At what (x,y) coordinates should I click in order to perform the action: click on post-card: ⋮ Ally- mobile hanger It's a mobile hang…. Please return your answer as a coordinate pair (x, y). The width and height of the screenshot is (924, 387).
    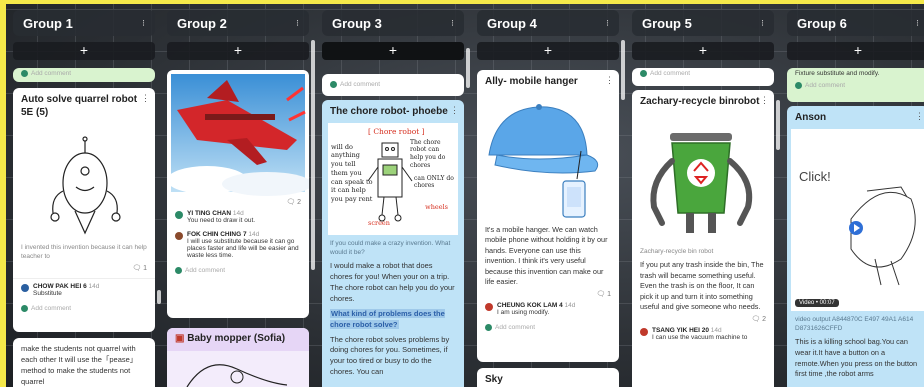
    Looking at the image, I should click on (548, 216).